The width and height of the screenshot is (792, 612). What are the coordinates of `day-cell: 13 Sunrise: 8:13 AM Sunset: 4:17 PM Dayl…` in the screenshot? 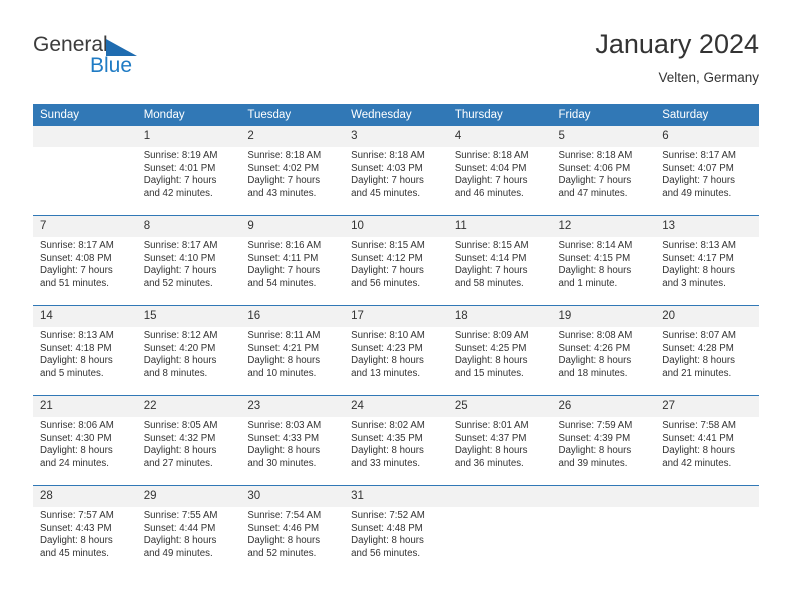 It's located at (707, 260).